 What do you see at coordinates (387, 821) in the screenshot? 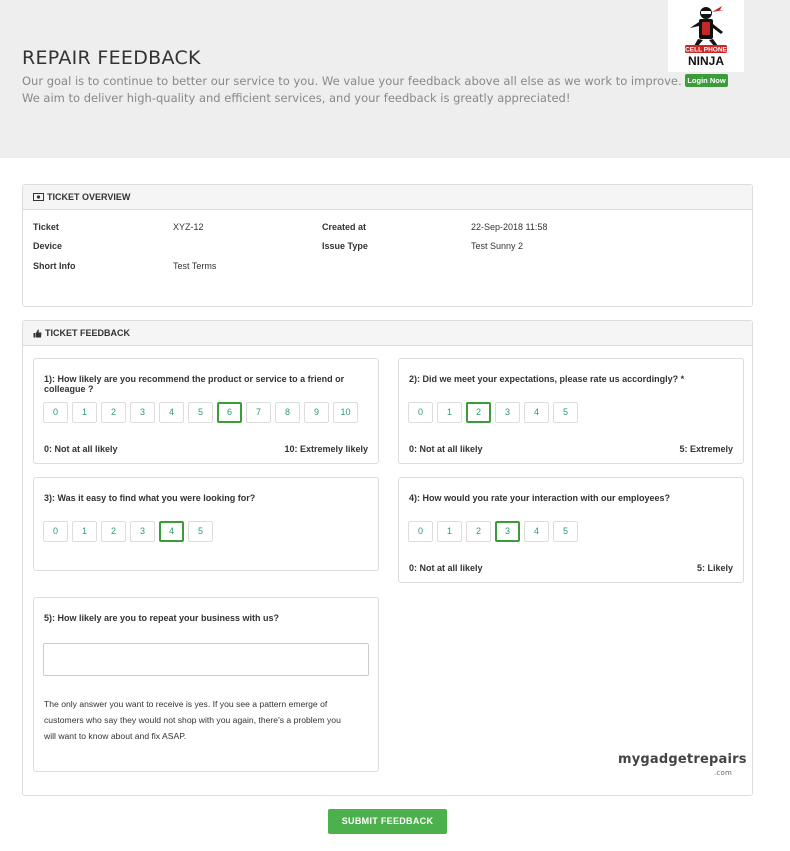
I see `submit-feedback-button: SUBMIT FEEDBACK` at bounding box center [387, 821].